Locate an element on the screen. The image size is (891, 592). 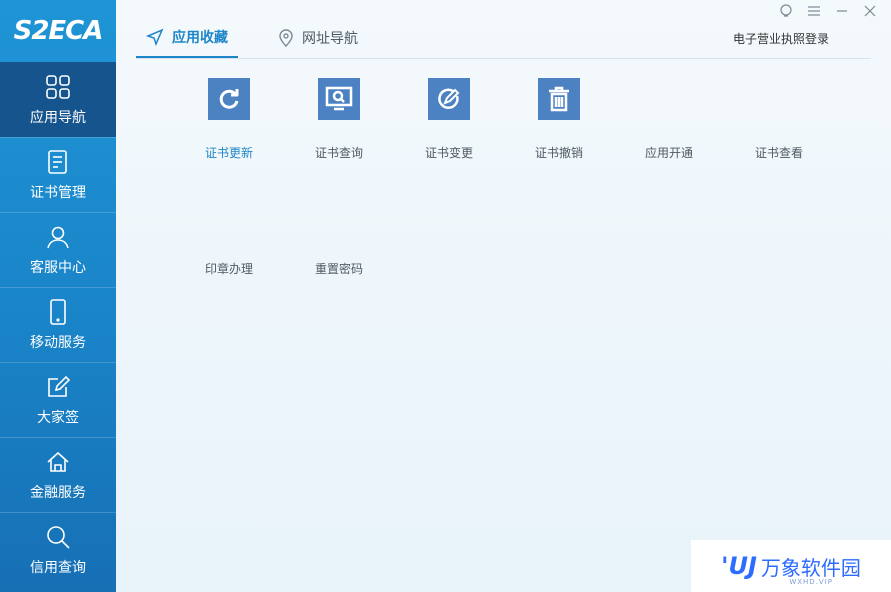
app-cert-view: 证书查看 is located at coordinates (779, 119).